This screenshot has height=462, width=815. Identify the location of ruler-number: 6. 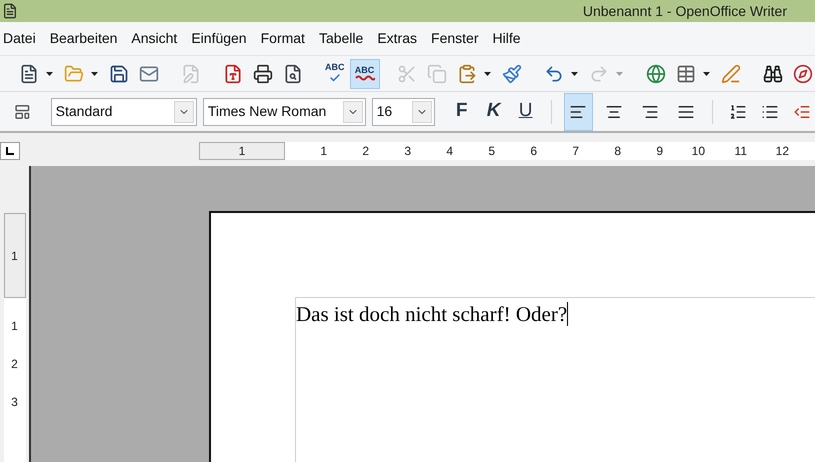
(533, 151).